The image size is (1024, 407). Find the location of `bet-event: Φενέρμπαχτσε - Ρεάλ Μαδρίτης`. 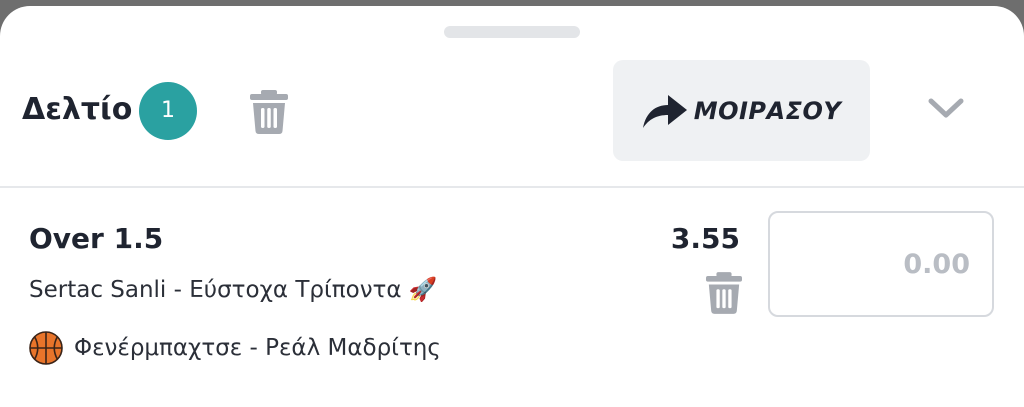

bet-event: Φενέρμπαχτσε - Ρεάλ Μαδρίτης is located at coordinates (235, 348).